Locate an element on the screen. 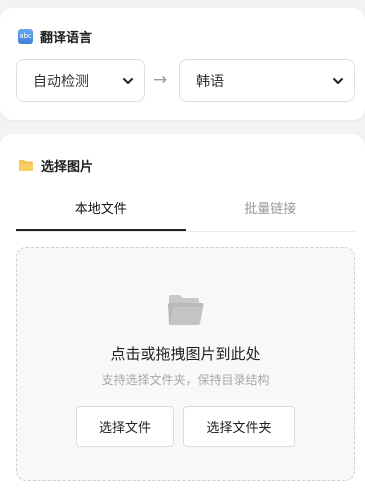 Image resolution: width=365 pixels, height=491 pixels. select-image-title: 选择图片 is located at coordinates (67, 167).